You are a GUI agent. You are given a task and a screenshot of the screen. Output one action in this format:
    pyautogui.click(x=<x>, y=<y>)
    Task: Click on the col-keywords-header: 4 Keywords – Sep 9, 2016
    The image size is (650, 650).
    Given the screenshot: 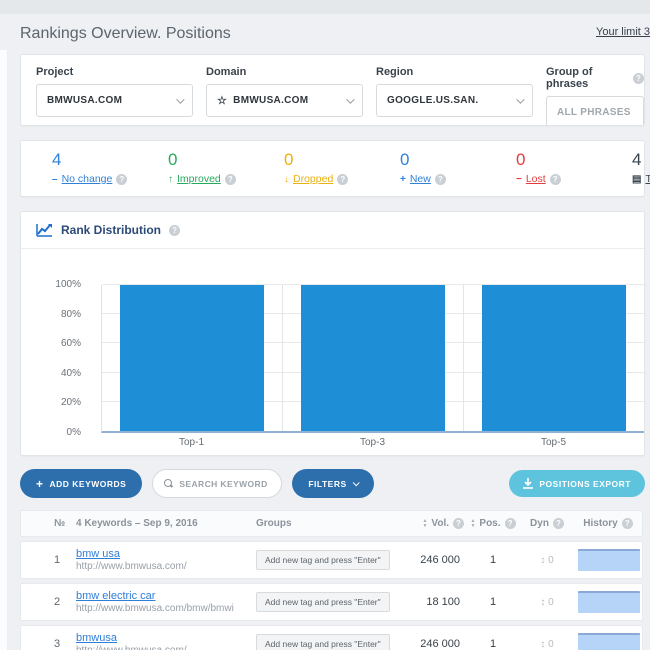 What is the action you would take?
    pyautogui.click(x=137, y=523)
    